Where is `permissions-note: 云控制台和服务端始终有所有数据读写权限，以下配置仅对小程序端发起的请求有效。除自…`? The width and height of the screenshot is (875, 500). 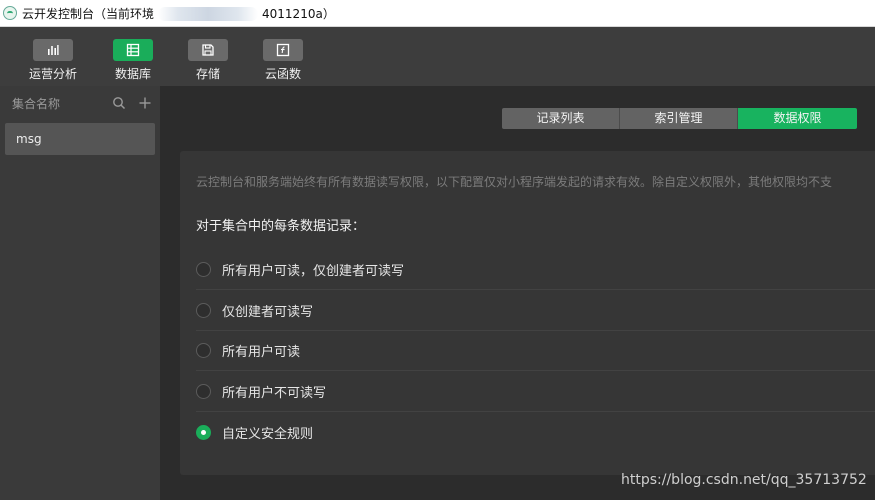 permissions-note: 云控制台和服务端始终有所有数据读写权限，以下配置仅对小程序端发起的请求有效。除自… is located at coordinates (514, 182).